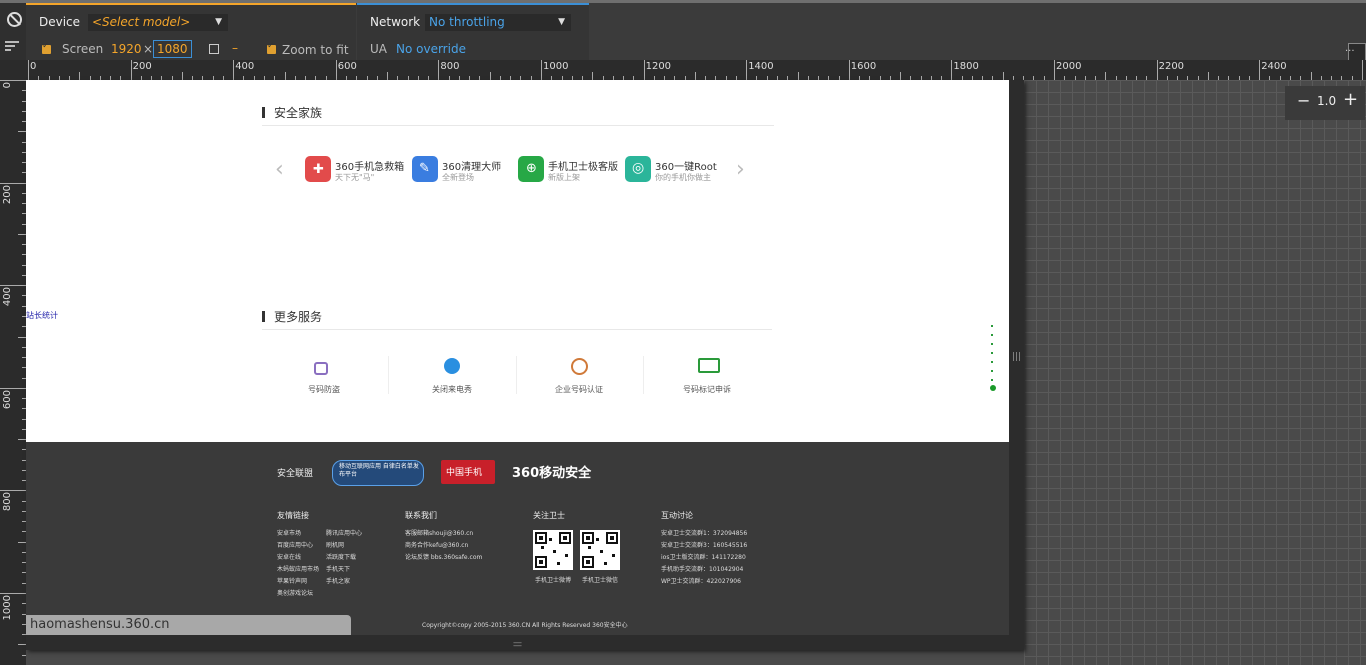  What do you see at coordinates (347, 66) in the screenshot?
I see `ruler-label: 600` at bounding box center [347, 66].